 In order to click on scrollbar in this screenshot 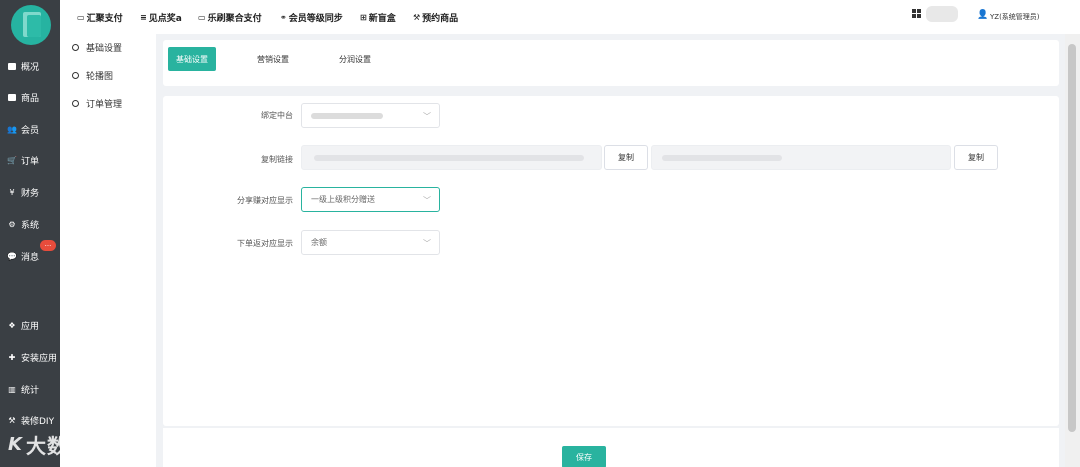, I will do `click(1072, 250)`.